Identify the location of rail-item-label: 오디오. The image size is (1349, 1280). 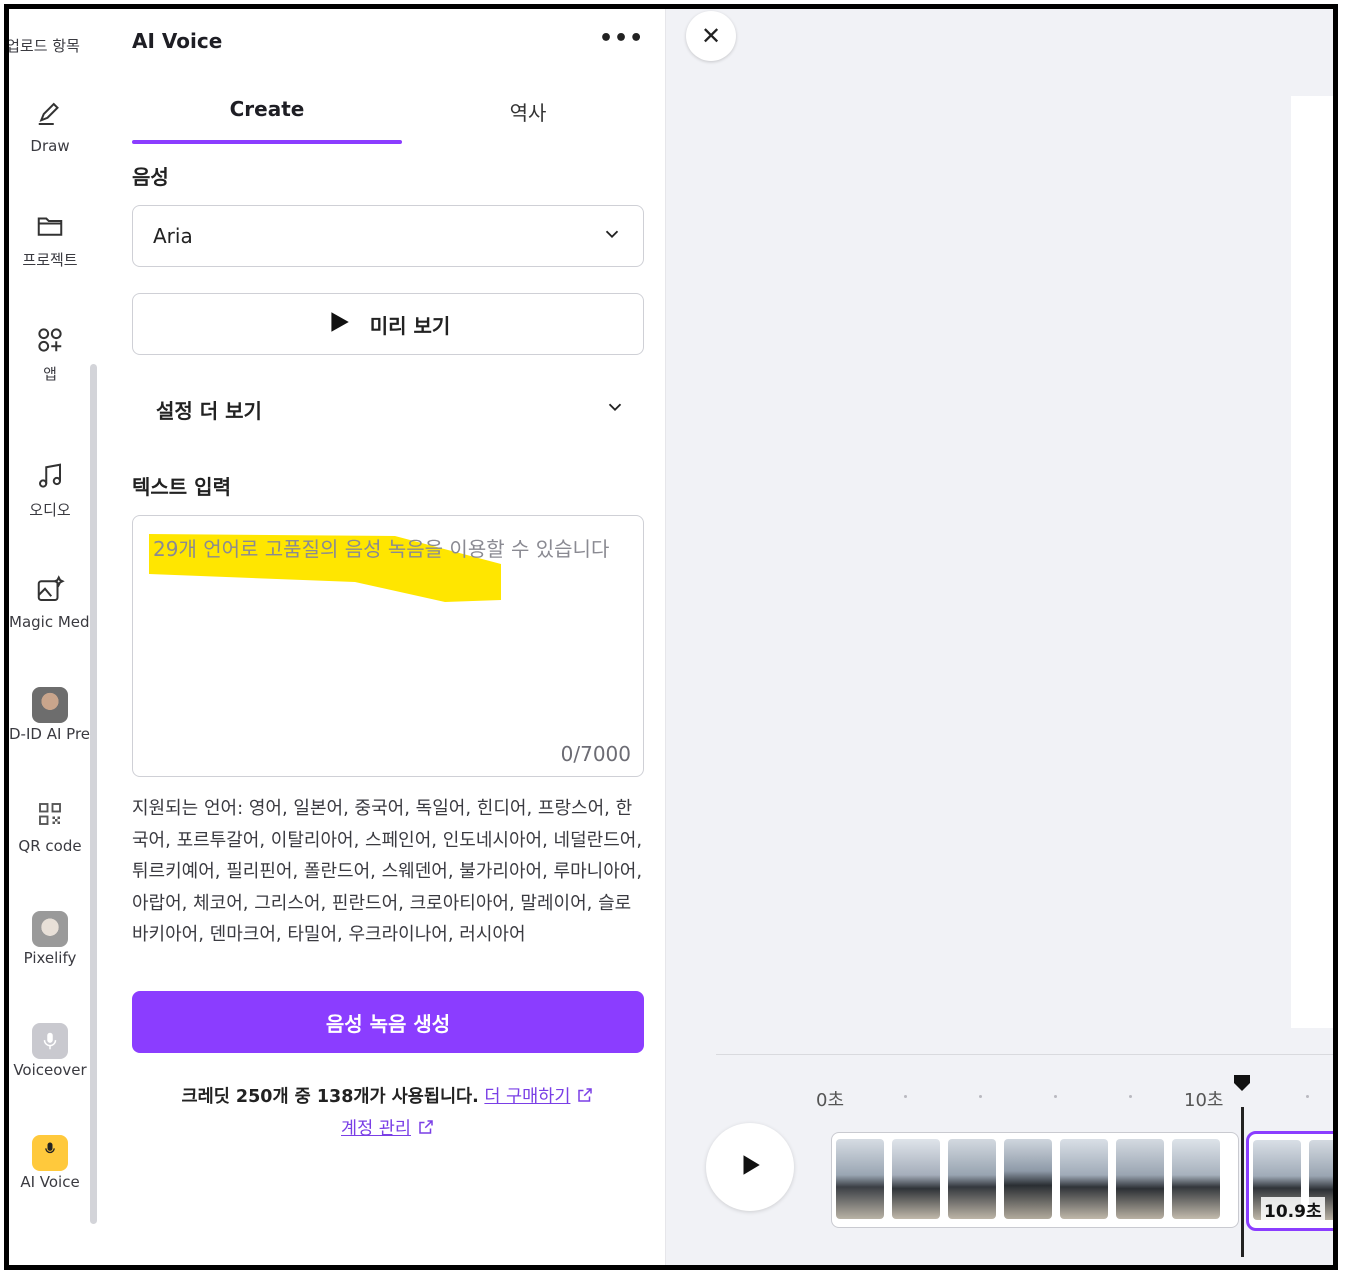
(50, 510).